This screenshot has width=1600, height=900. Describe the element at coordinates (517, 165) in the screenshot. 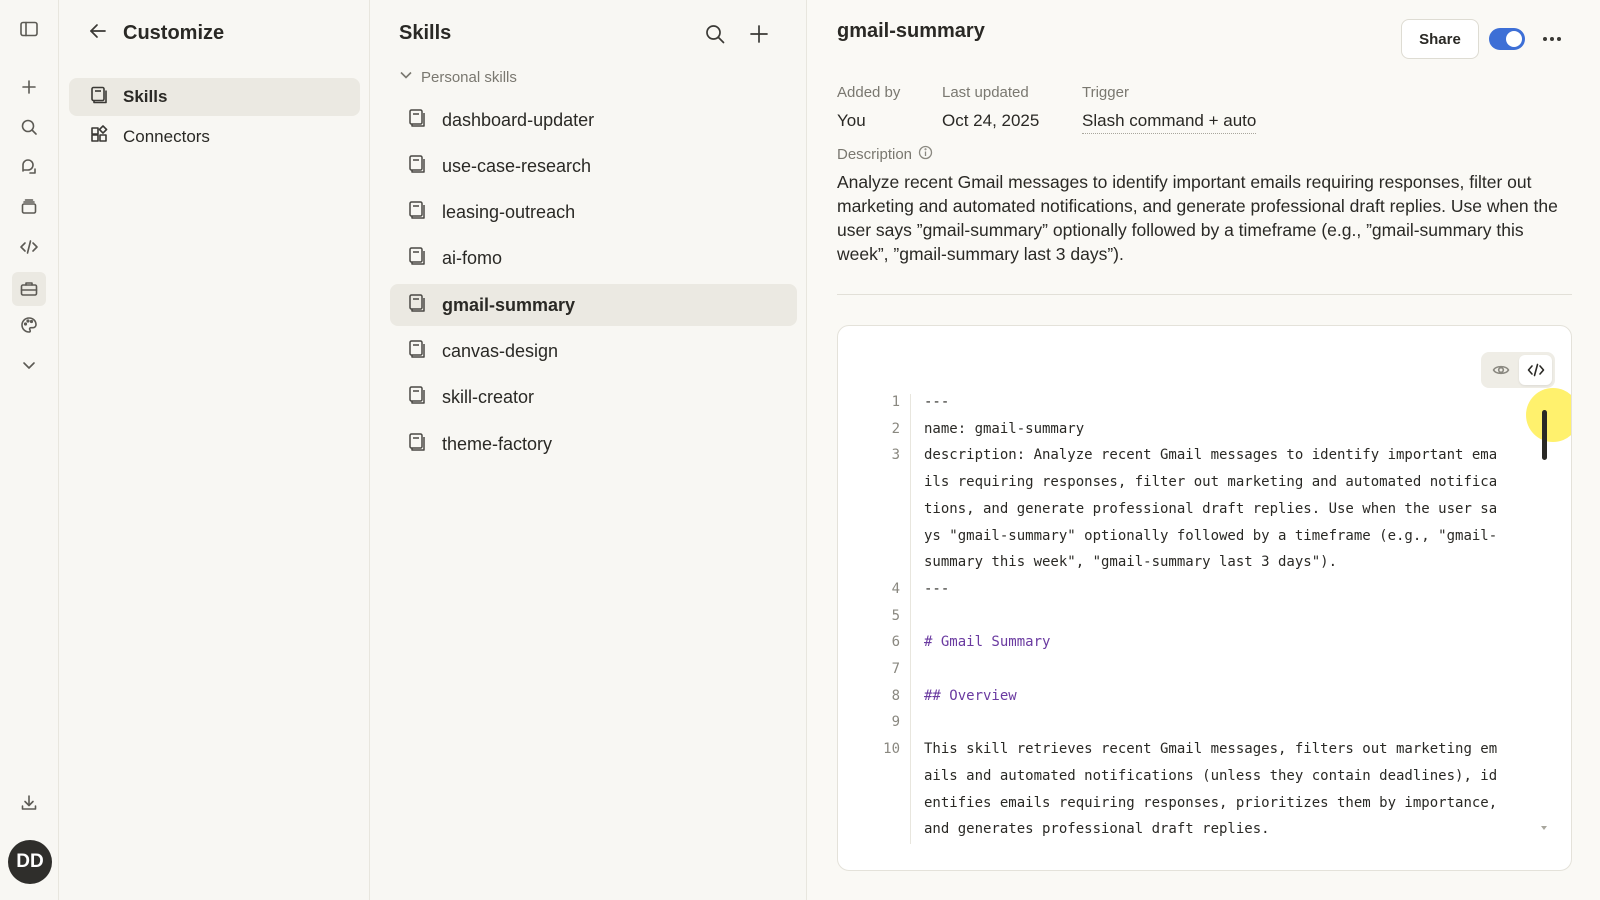

I see `skill-item-label: use-case-research` at that location.